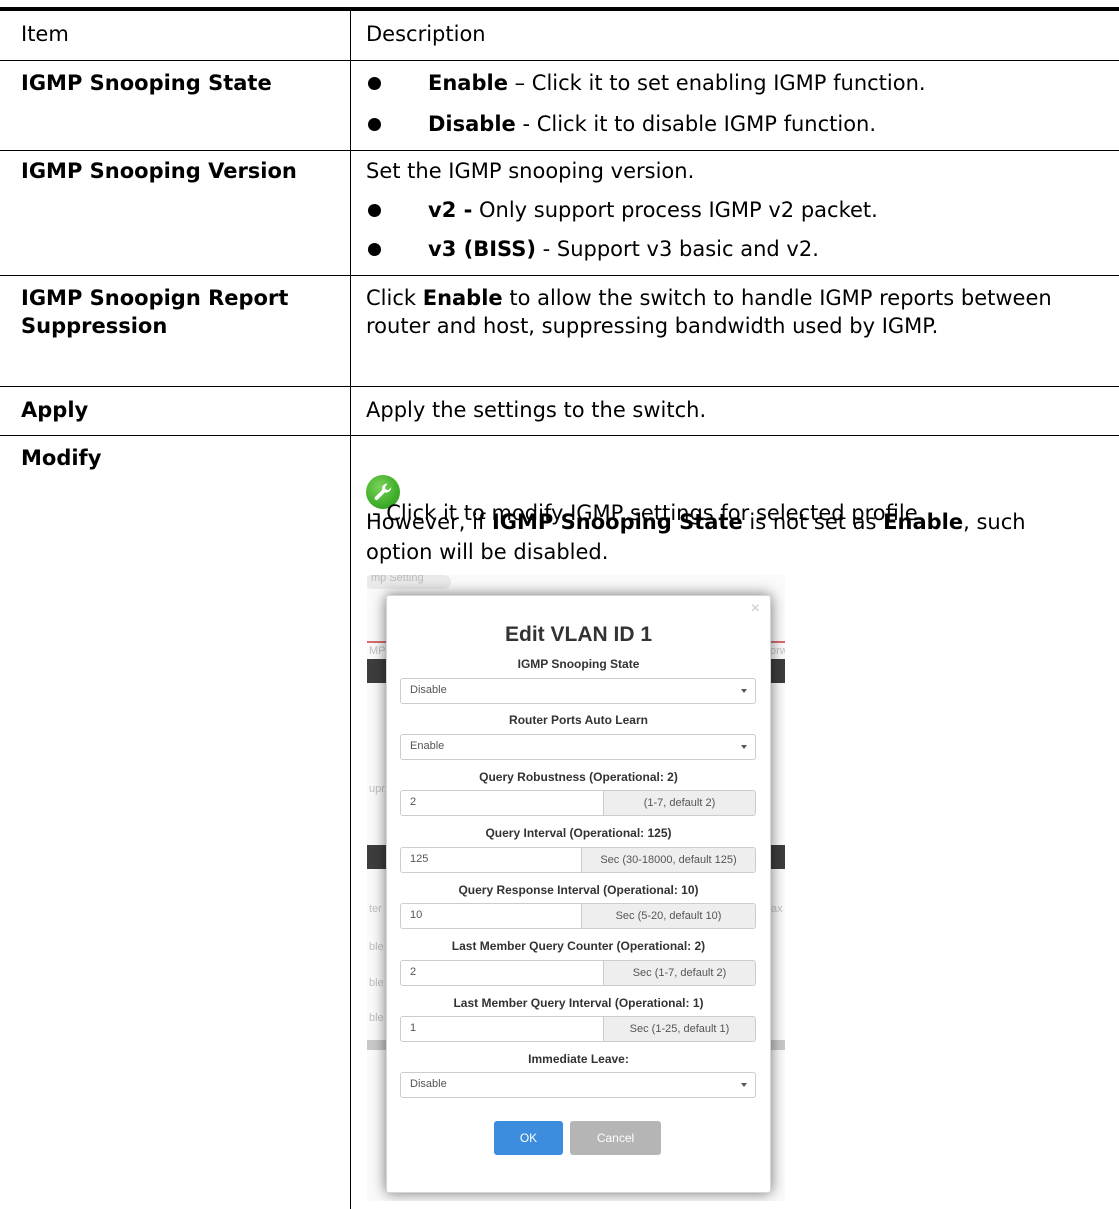  Describe the element at coordinates (578, 691) in the screenshot. I see `igmp-state-select: Disable` at that location.